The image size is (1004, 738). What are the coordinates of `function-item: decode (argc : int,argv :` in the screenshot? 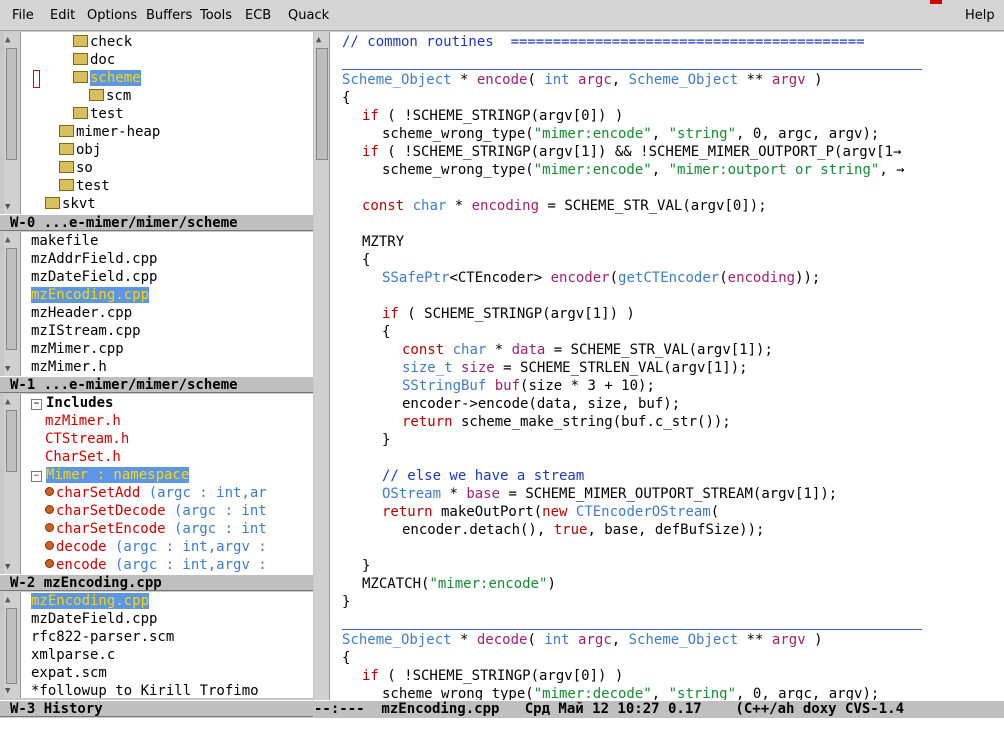 It's located at (156, 547).